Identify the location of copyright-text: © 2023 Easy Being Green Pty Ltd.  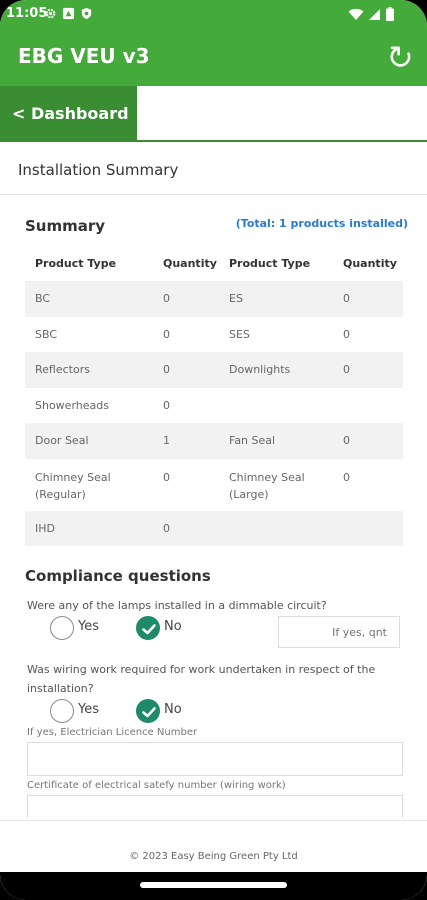
(213, 856).